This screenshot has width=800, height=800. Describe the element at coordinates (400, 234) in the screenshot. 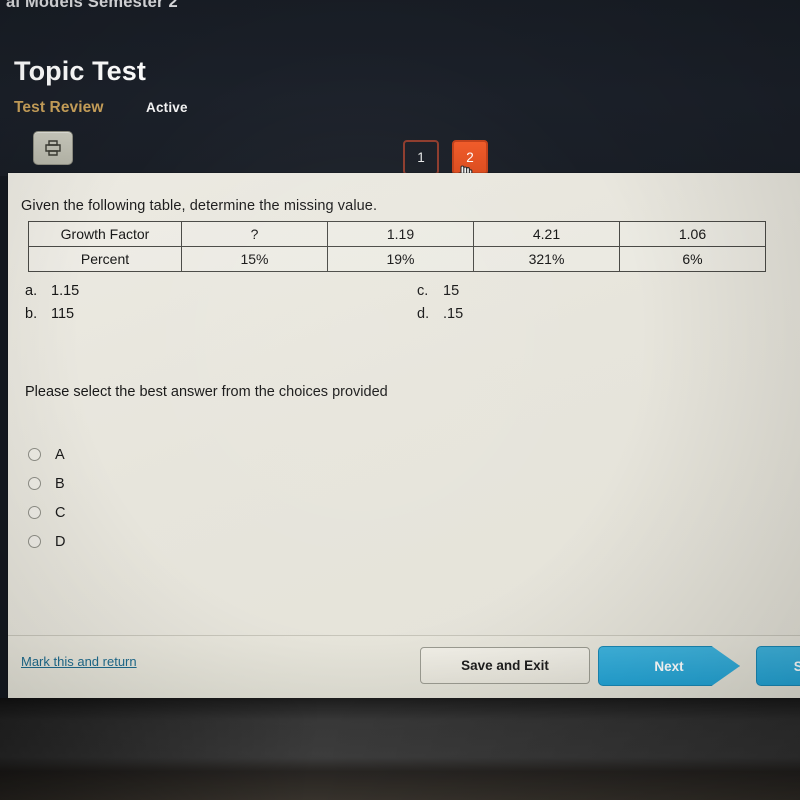

I see `table-cell: 1.19` at that location.